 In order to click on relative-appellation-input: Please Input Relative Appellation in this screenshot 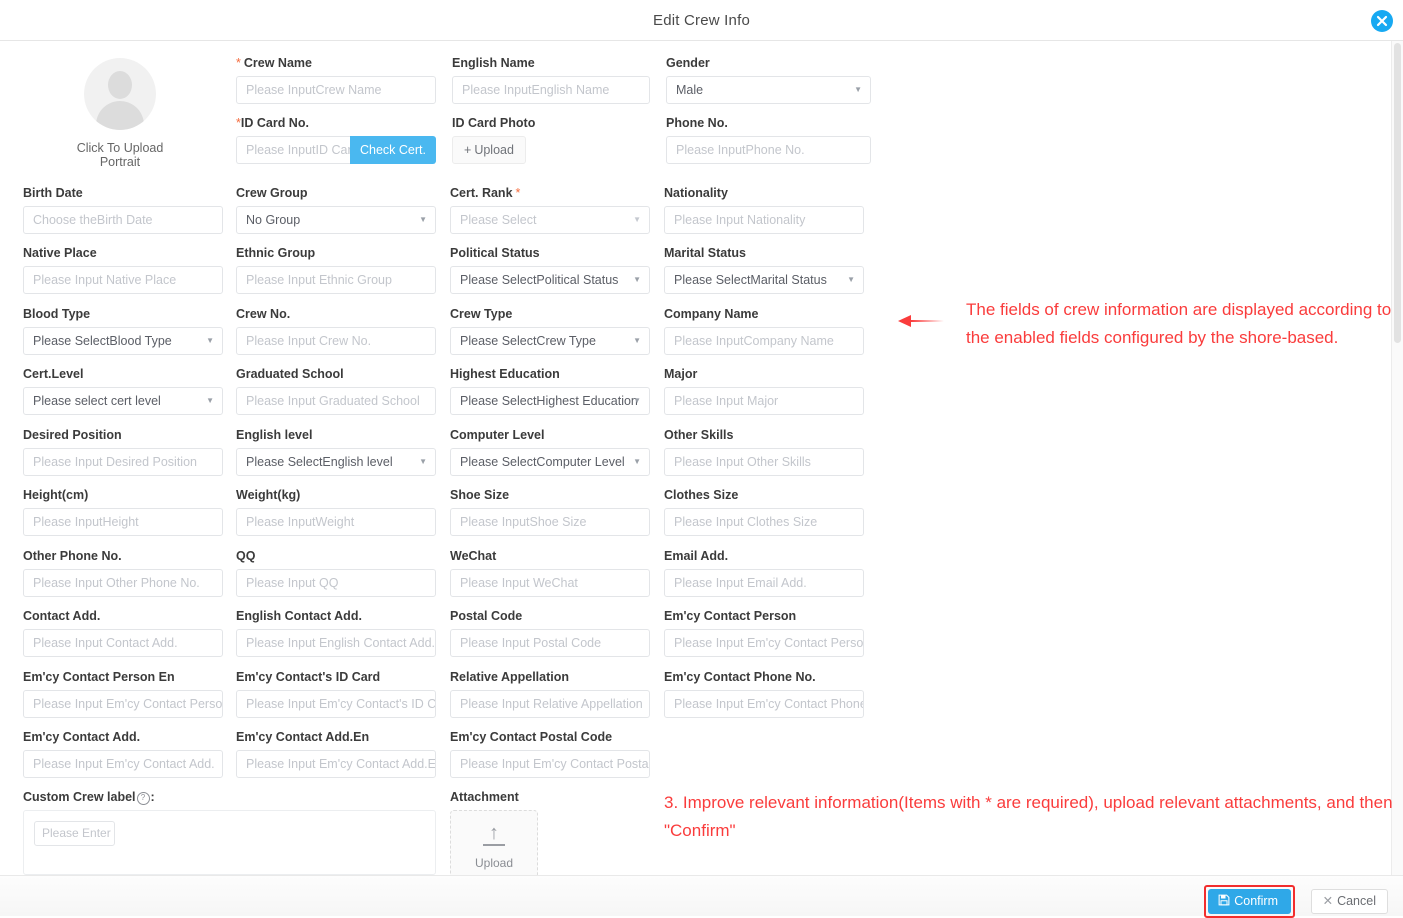, I will do `click(550, 704)`.